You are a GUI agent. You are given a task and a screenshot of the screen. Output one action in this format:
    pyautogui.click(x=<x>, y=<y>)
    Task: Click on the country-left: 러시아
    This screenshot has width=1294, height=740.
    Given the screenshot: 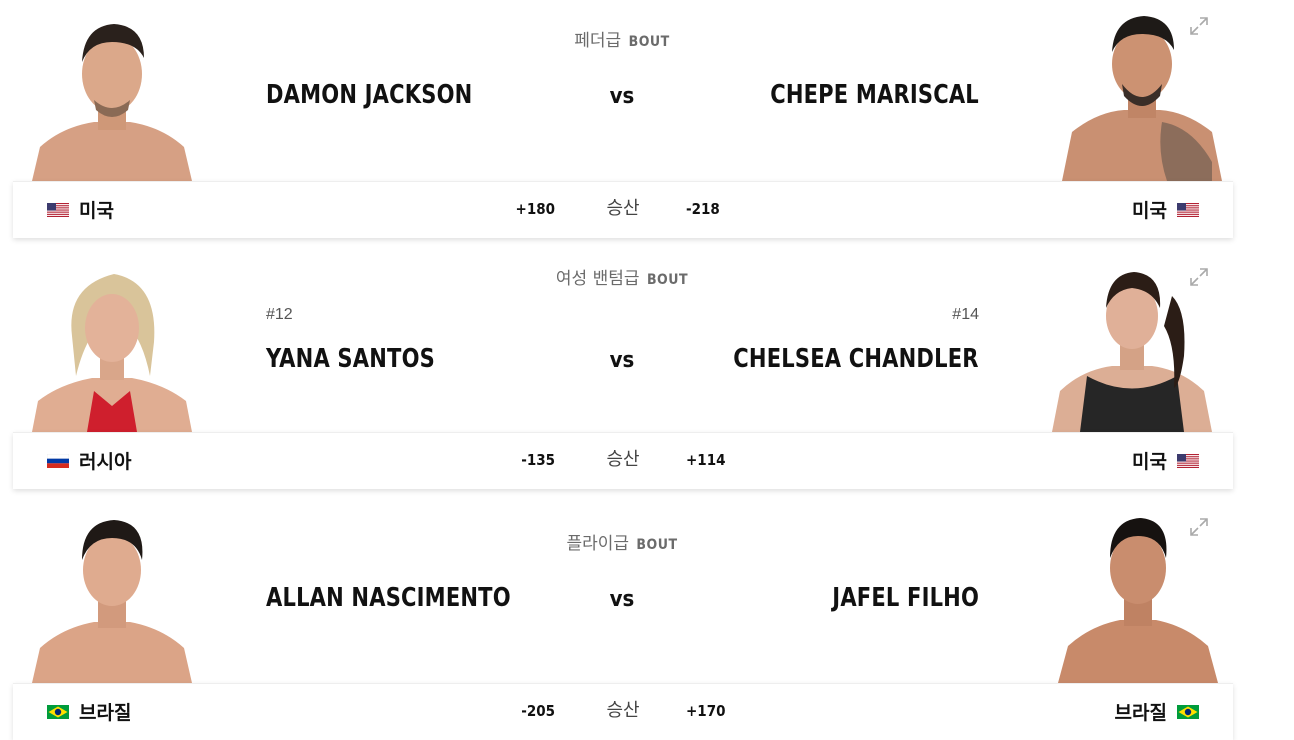 What is the action you would take?
    pyautogui.click(x=89, y=460)
    